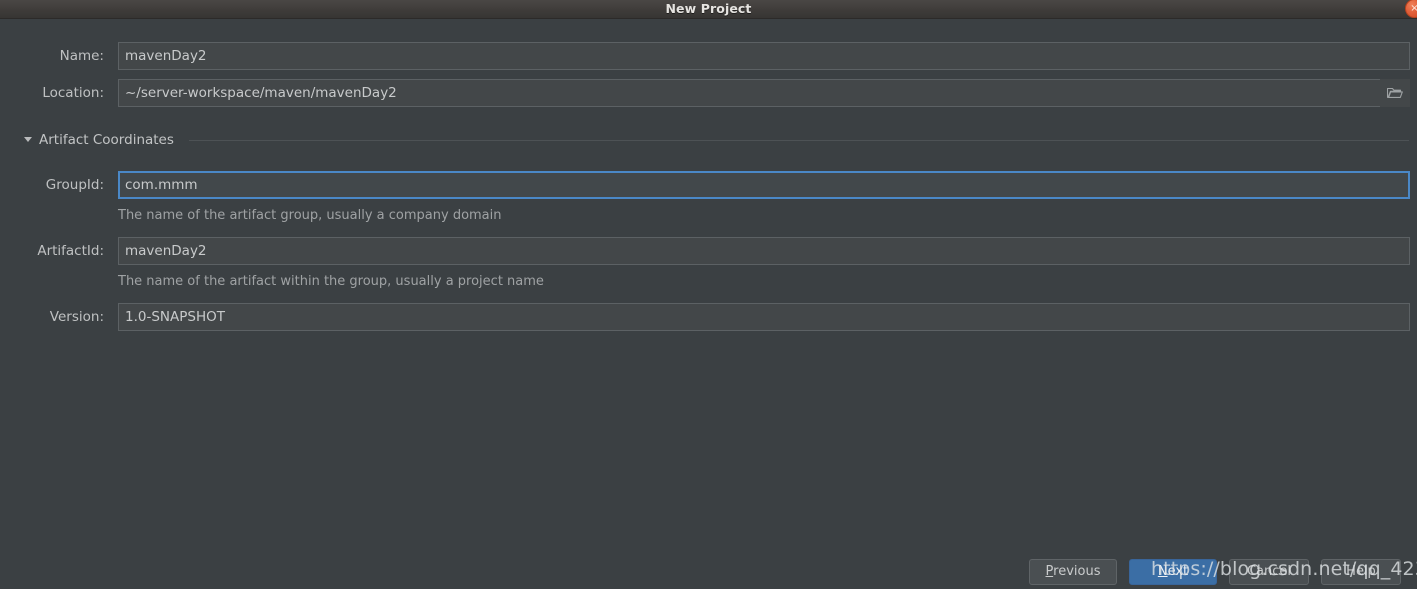  Describe the element at coordinates (799, 140) in the screenshot. I see `section-divider` at that location.